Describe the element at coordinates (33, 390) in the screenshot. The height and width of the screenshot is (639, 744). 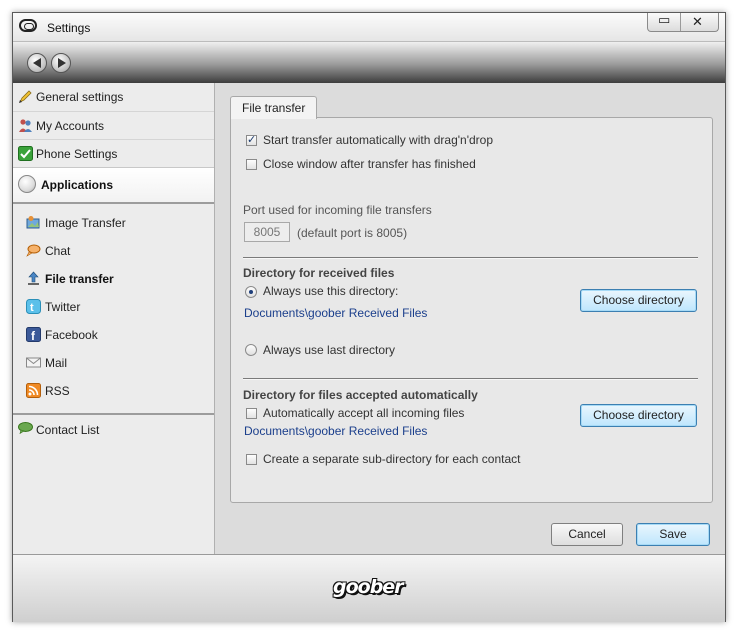
I see `rss-icon` at that location.